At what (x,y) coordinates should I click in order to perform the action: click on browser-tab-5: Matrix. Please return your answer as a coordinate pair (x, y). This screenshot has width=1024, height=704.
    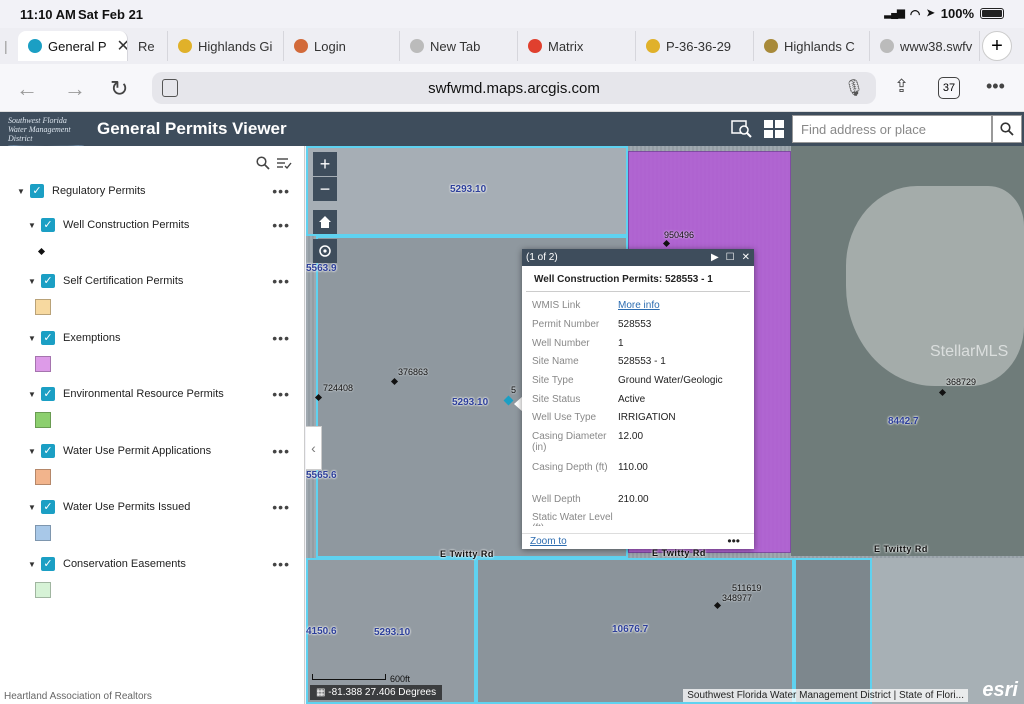
    Looking at the image, I should click on (577, 46).